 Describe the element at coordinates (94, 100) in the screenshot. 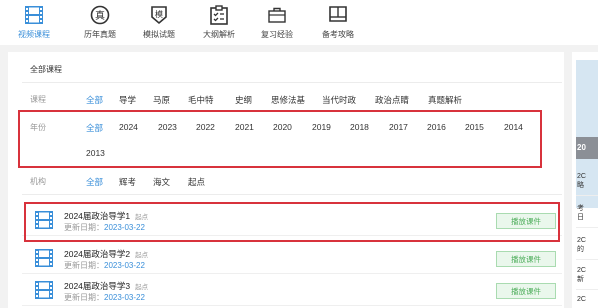

I see `course-option: 全部` at that location.